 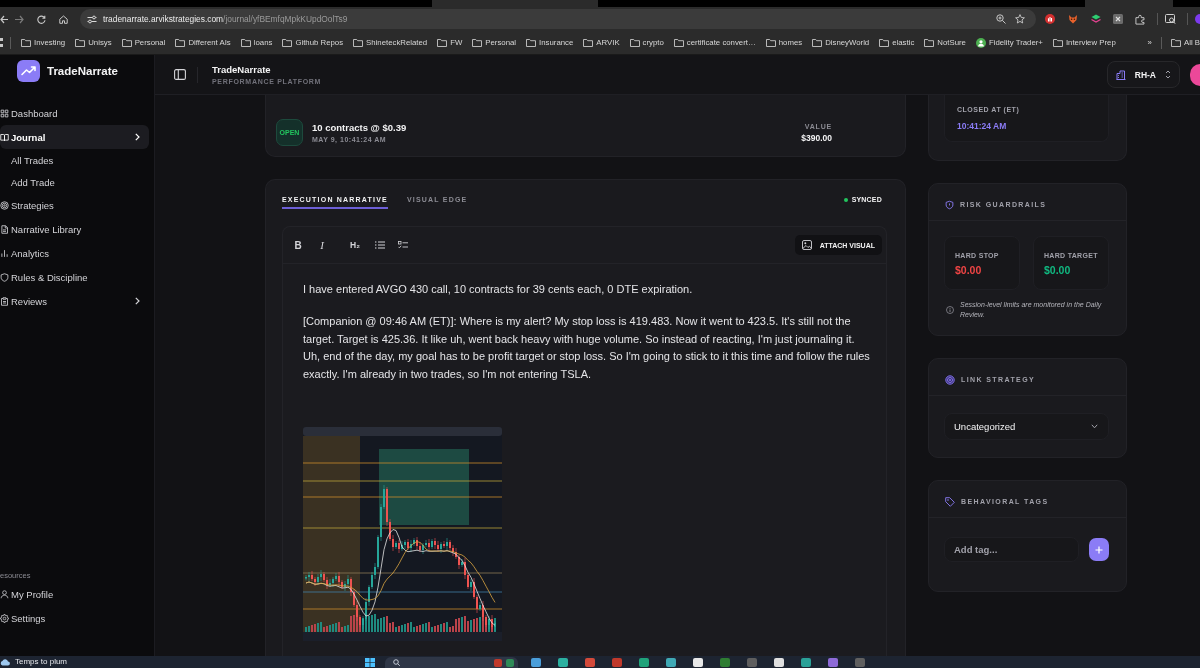 What do you see at coordinates (74, 205) in the screenshot?
I see `nav-item: Strategies` at bounding box center [74, 205].